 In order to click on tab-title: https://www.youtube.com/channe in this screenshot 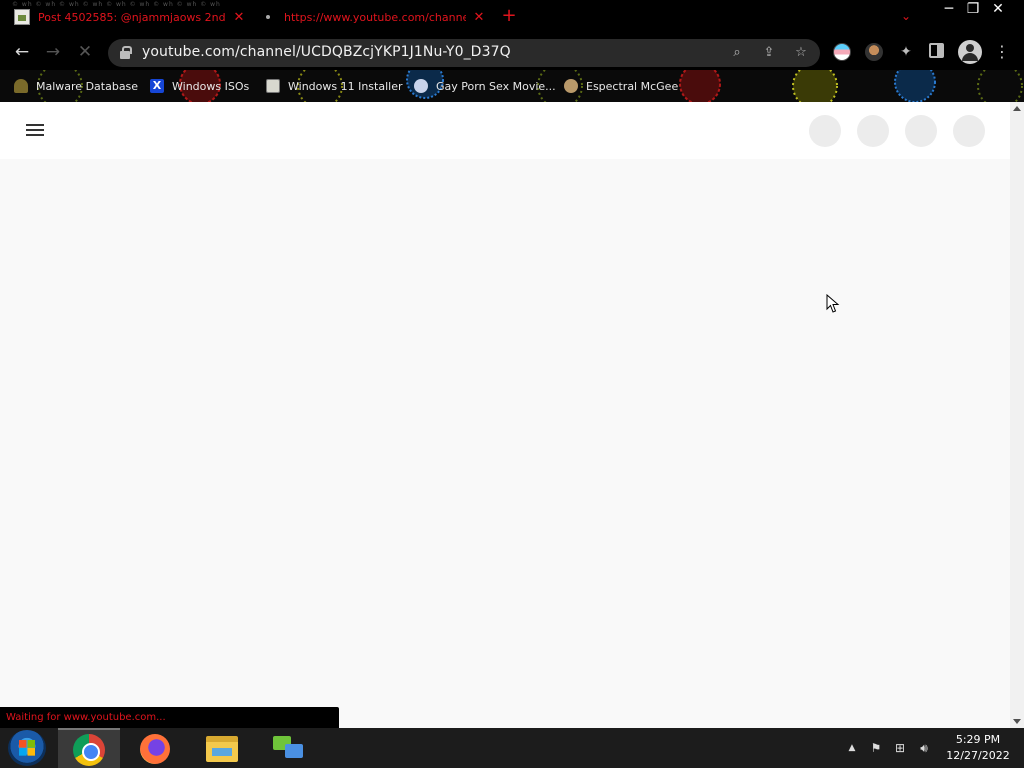, I will do `click(375, 17)`.